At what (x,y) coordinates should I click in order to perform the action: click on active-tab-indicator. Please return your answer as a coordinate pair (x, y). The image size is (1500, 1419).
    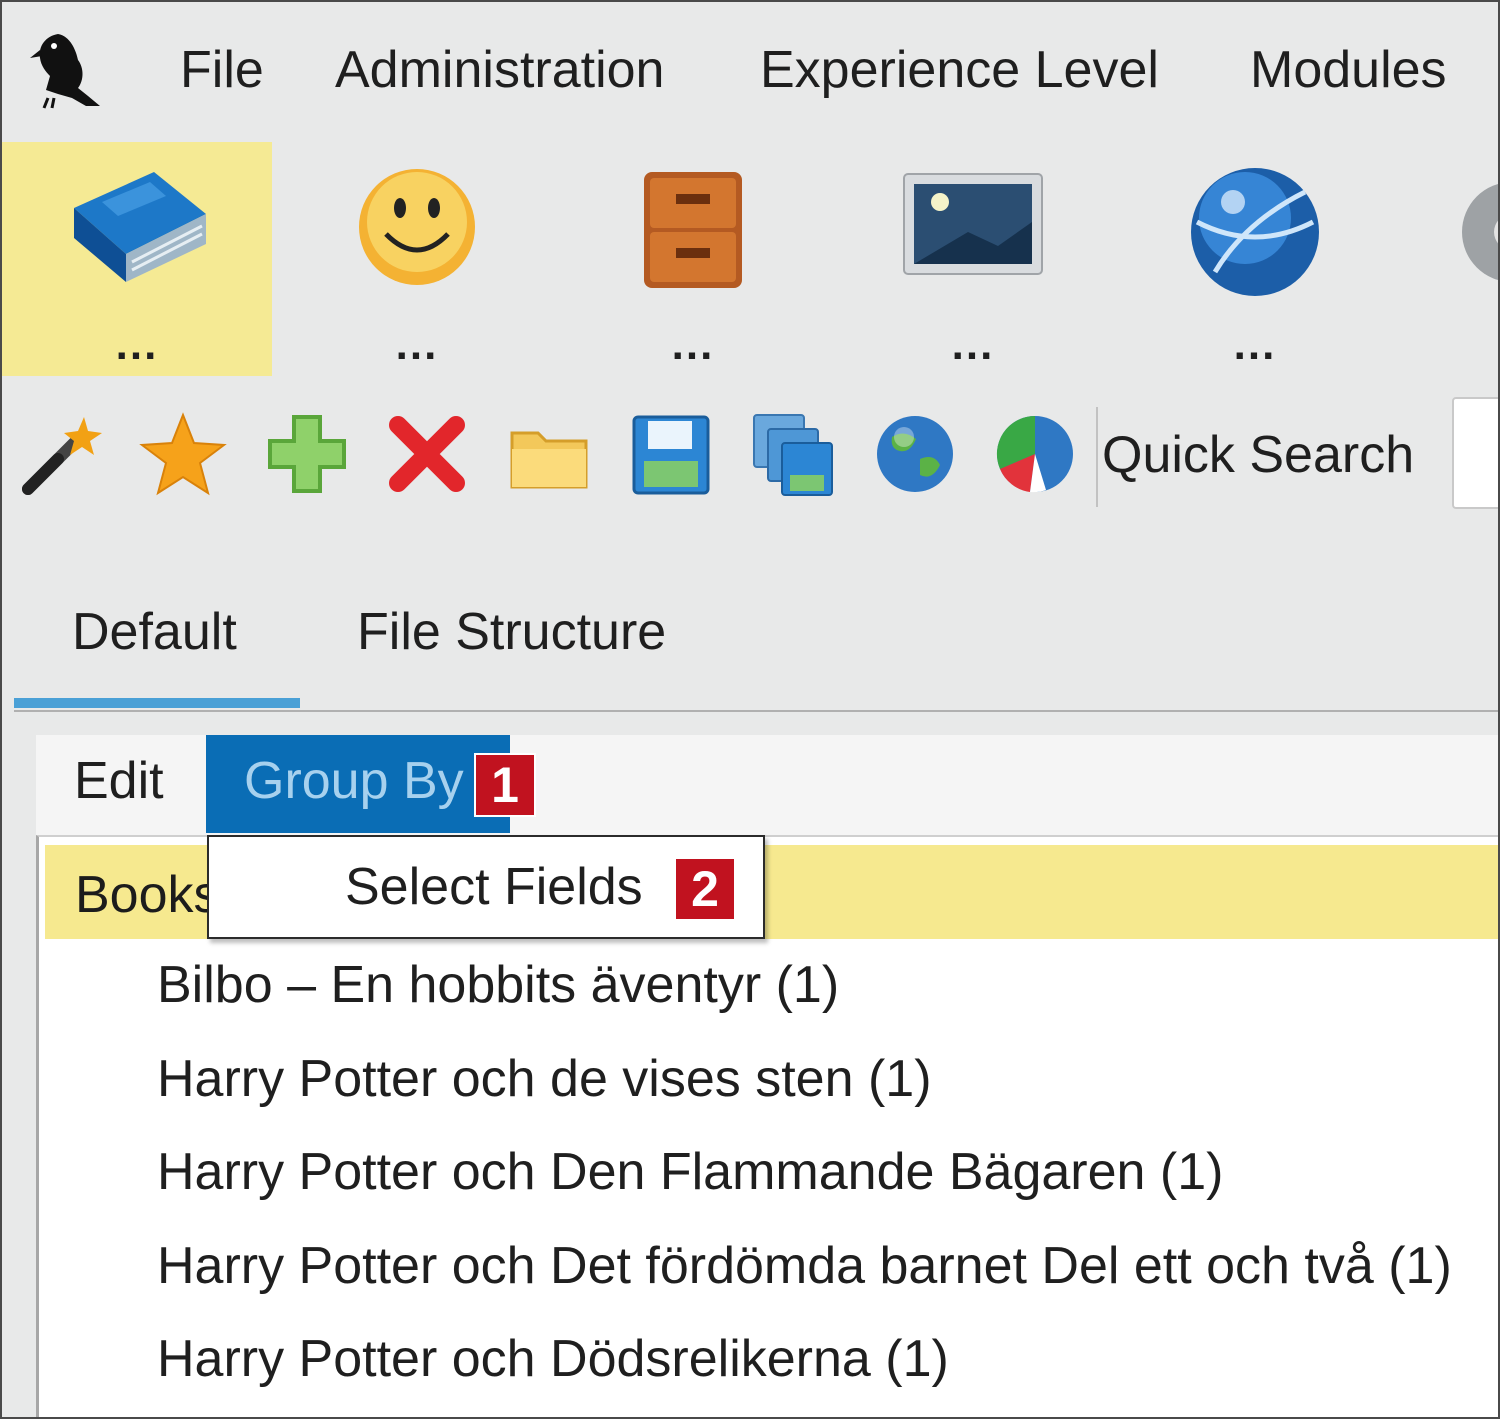
    Looking at the image, I should click on (157, 703).